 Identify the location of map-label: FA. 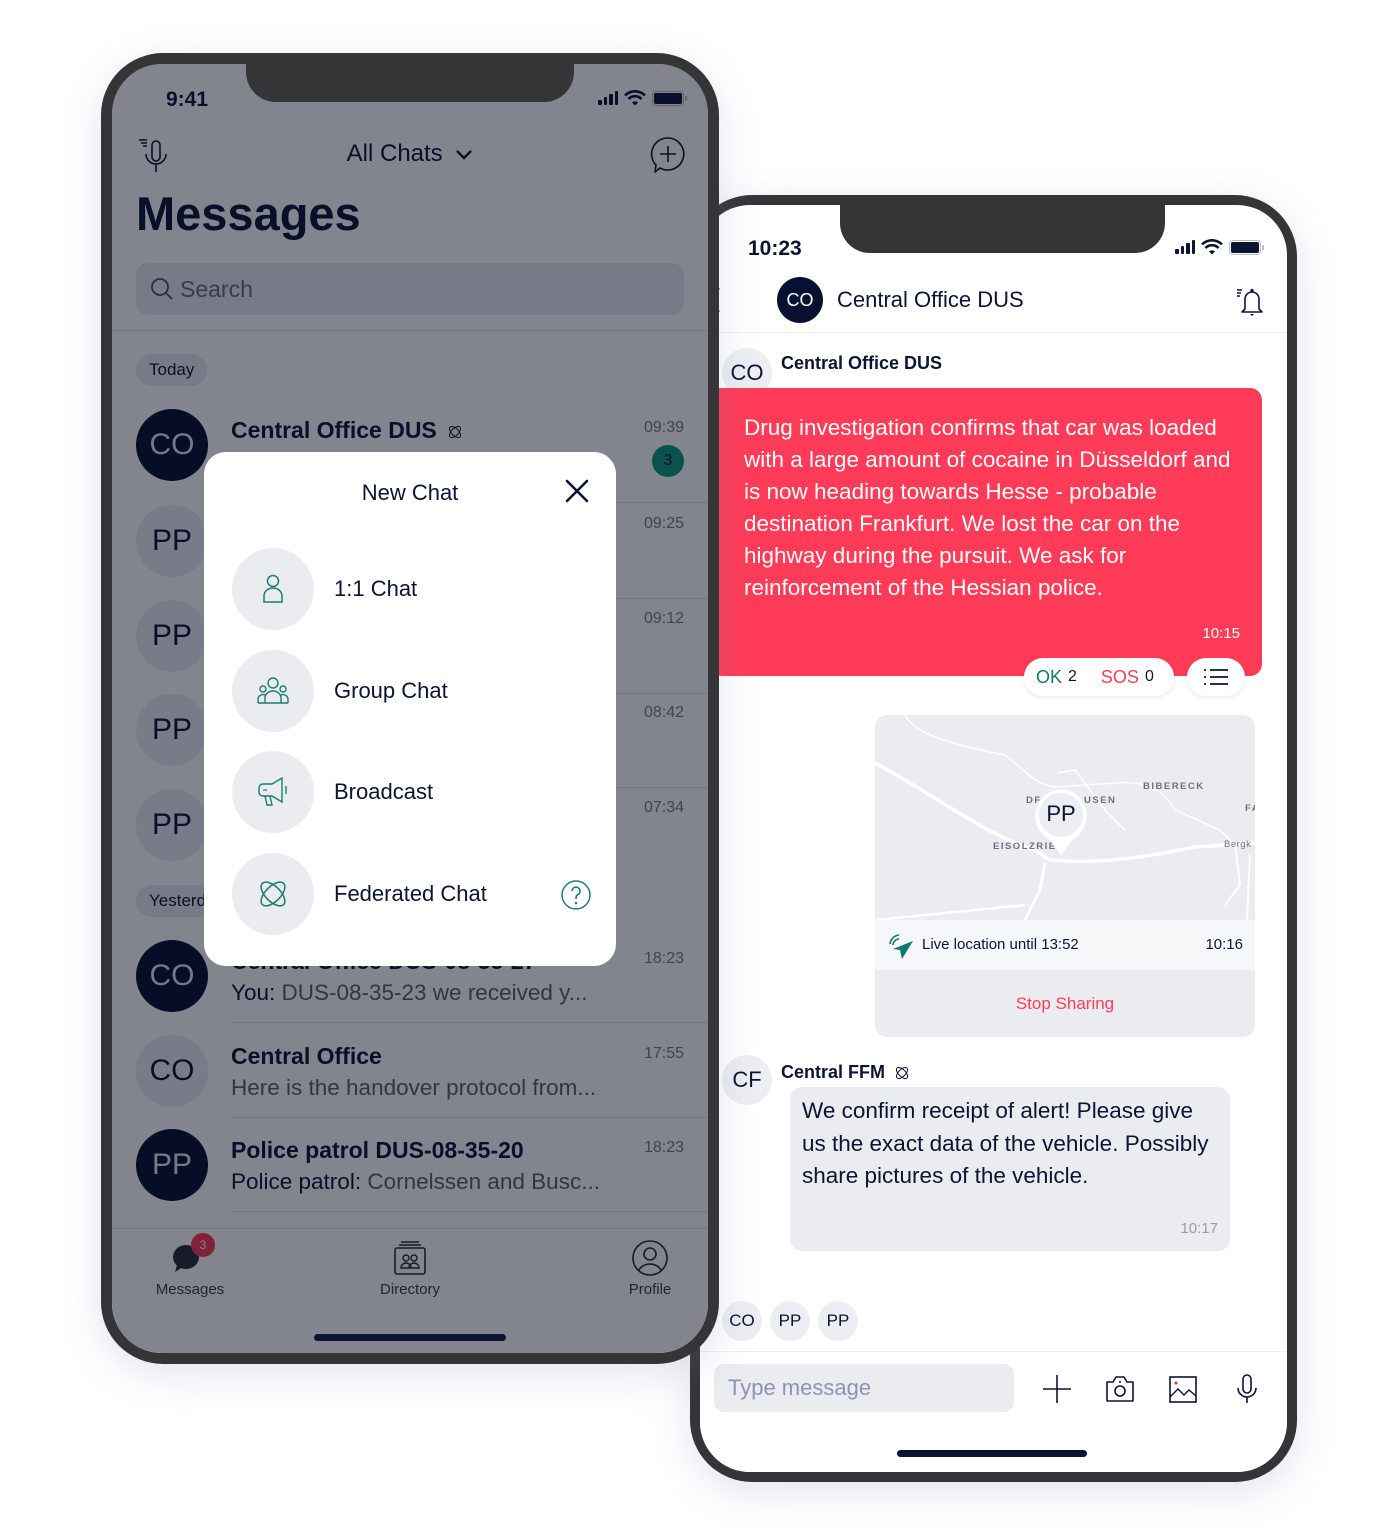
(1250, 808).